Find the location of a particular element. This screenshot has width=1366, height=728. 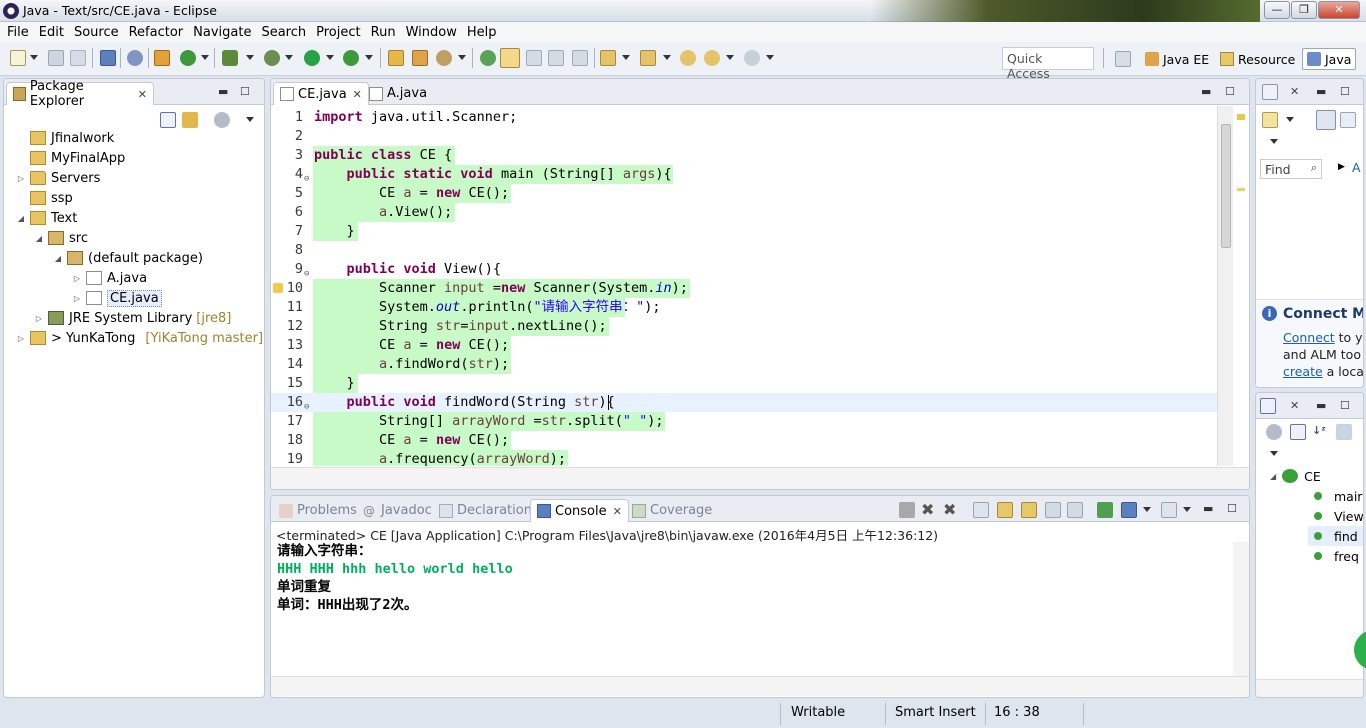

warning-icon is located at coordinates (278, 288).